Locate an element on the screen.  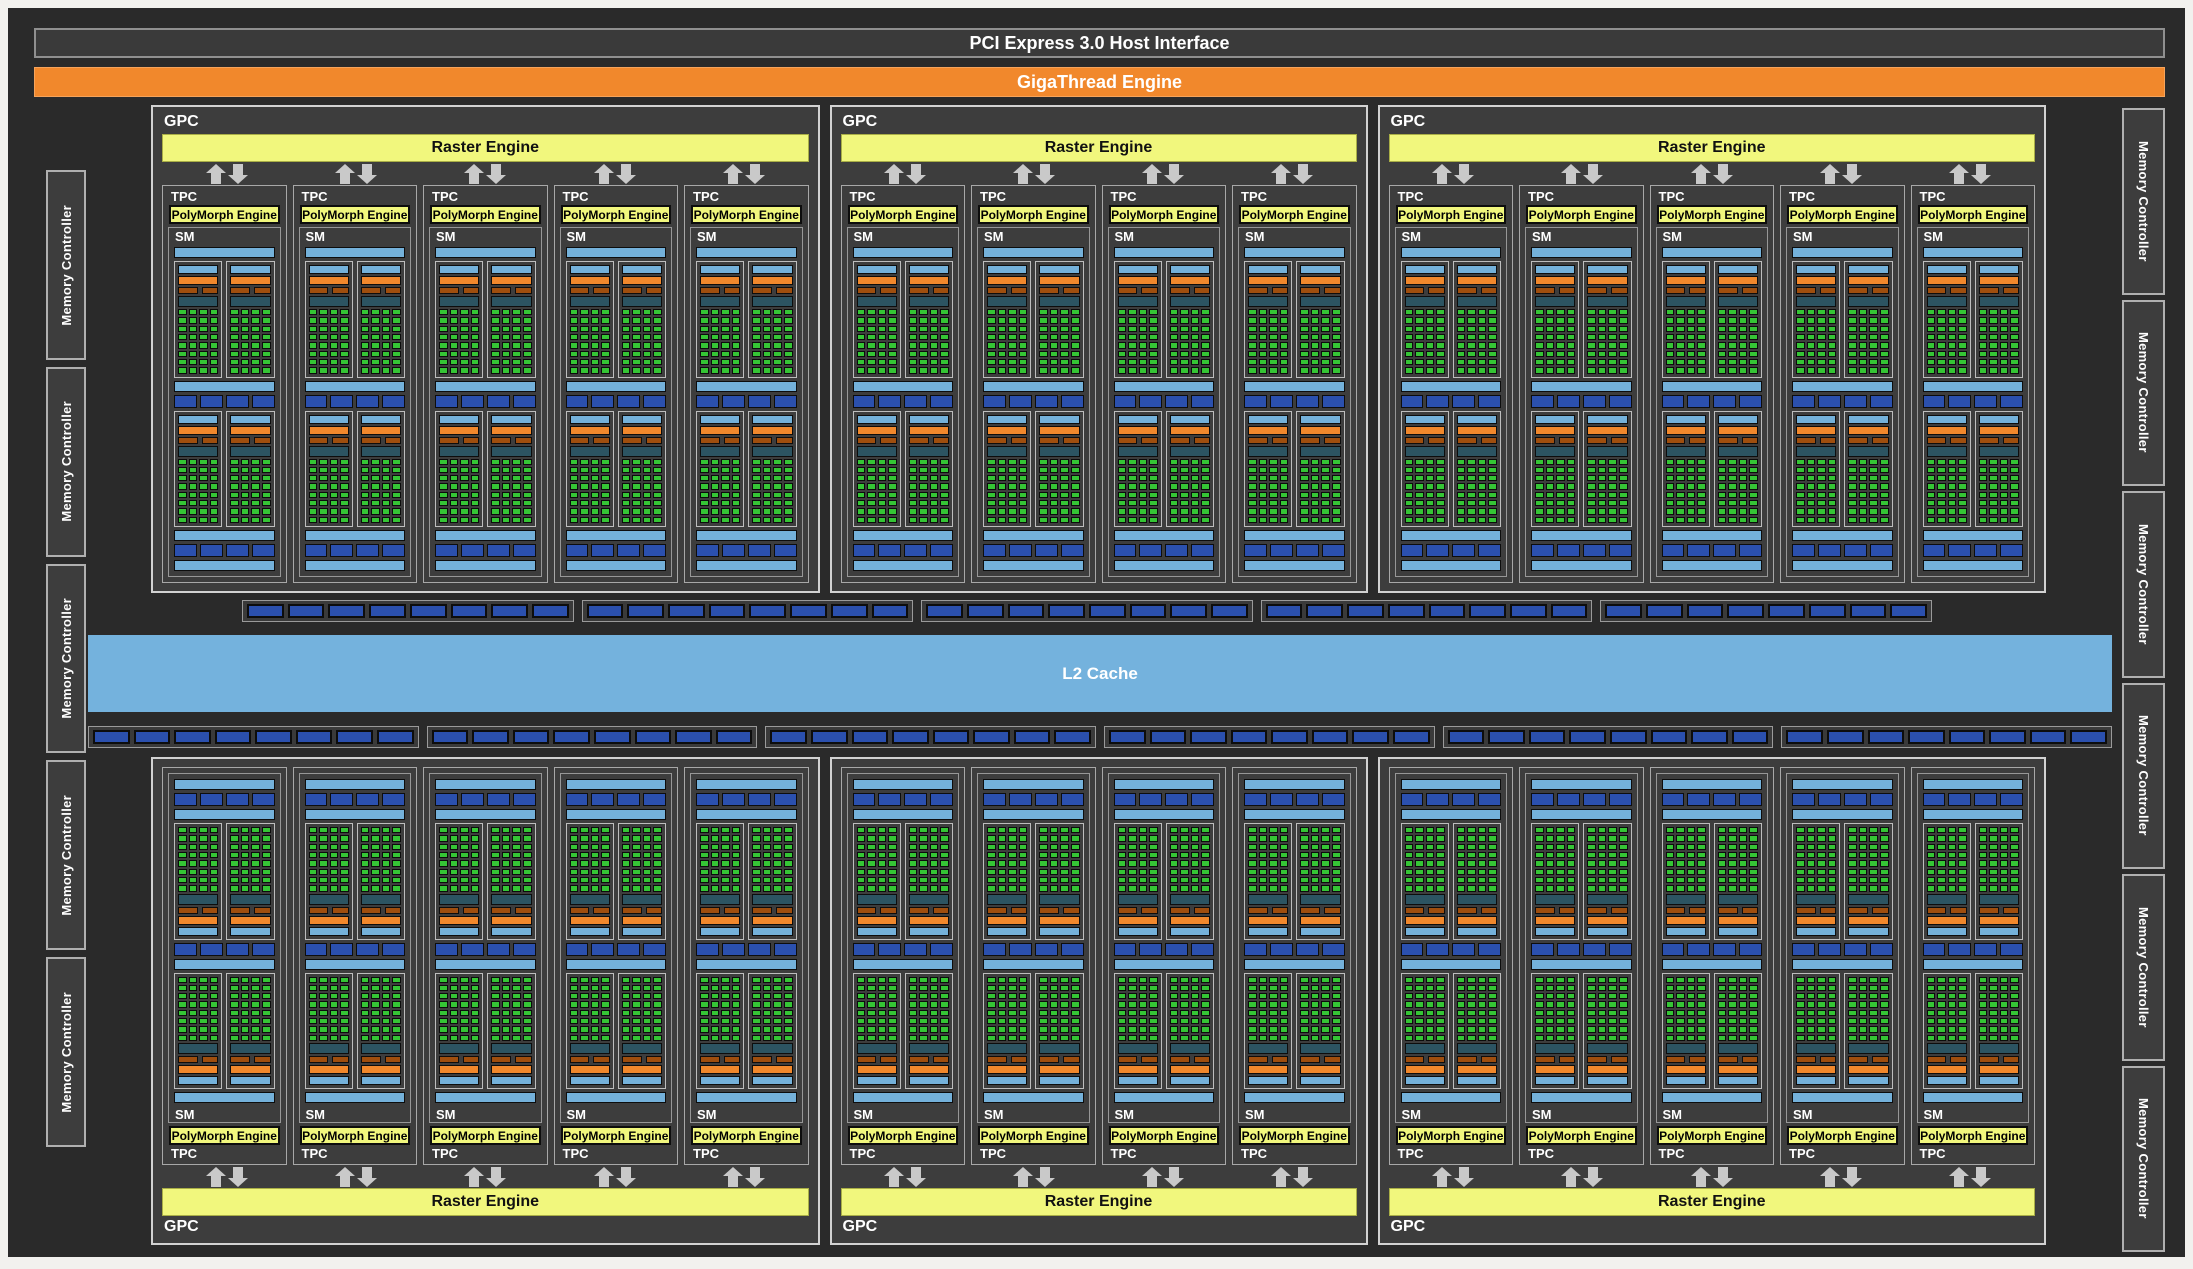
load-store-unit is located at coordinates (446, 401).